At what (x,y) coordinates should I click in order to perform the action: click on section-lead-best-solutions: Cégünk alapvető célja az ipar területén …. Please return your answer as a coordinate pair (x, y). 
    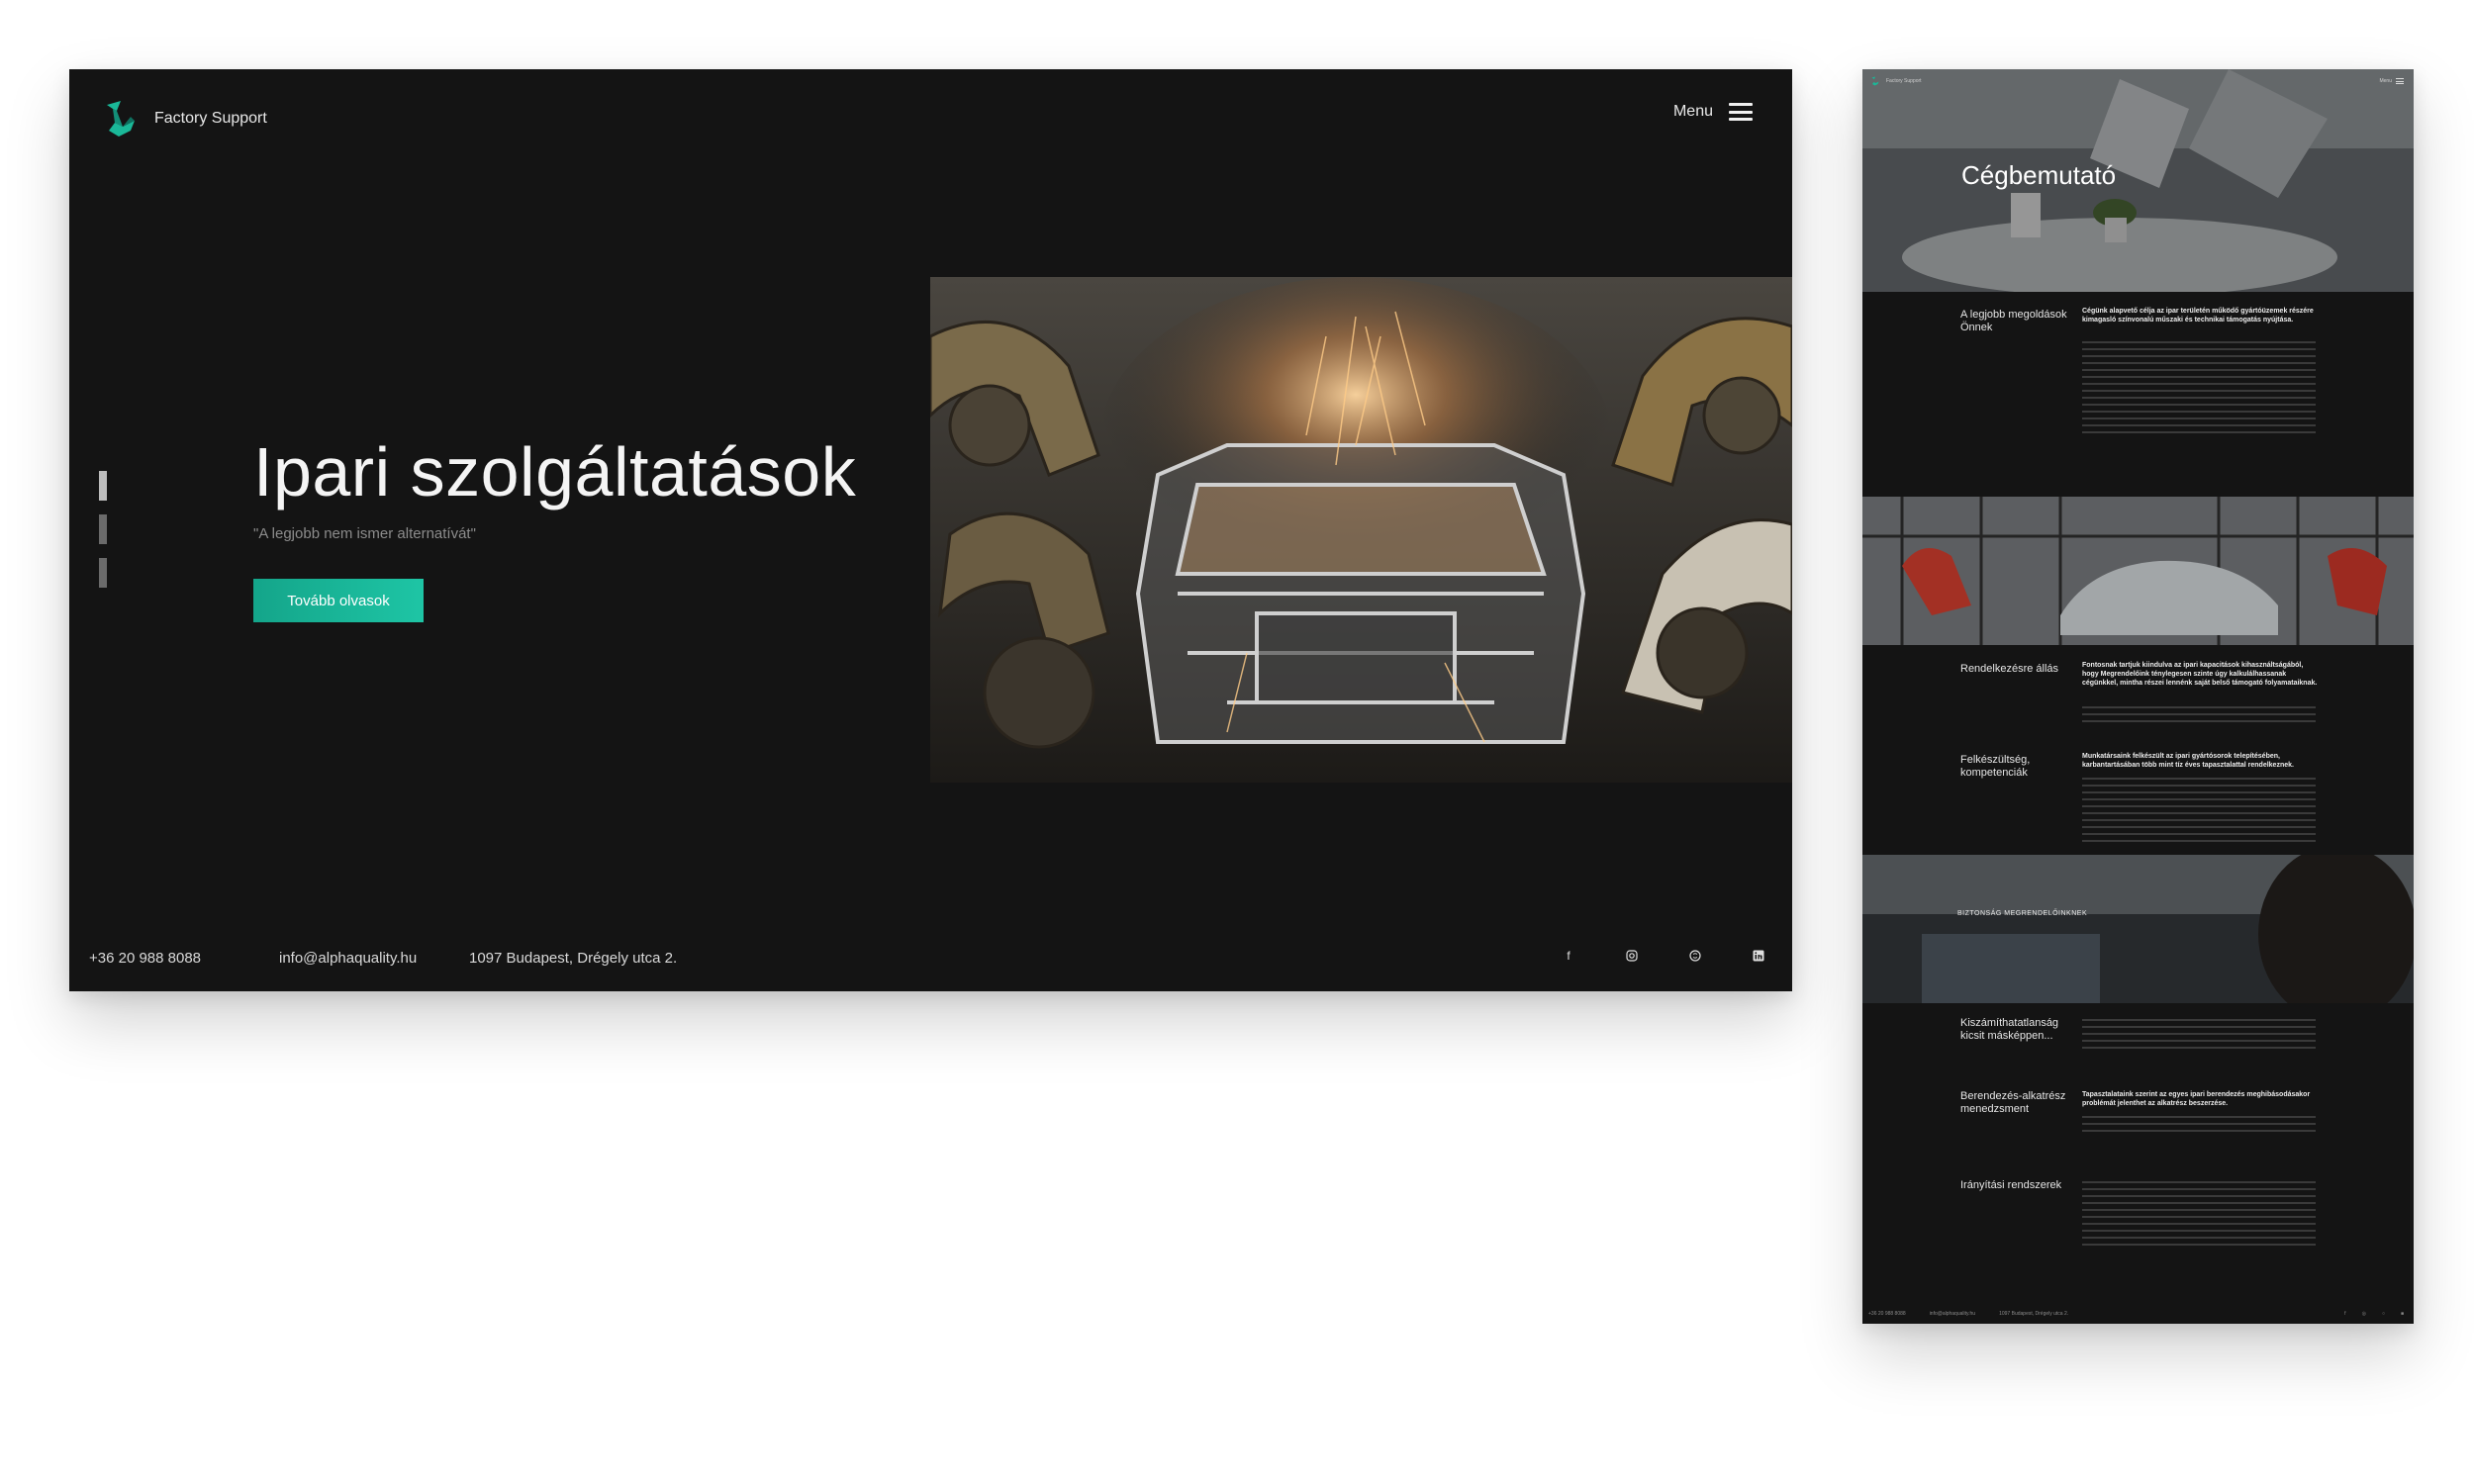
    Looking at the image, I should click on (2198, 316).